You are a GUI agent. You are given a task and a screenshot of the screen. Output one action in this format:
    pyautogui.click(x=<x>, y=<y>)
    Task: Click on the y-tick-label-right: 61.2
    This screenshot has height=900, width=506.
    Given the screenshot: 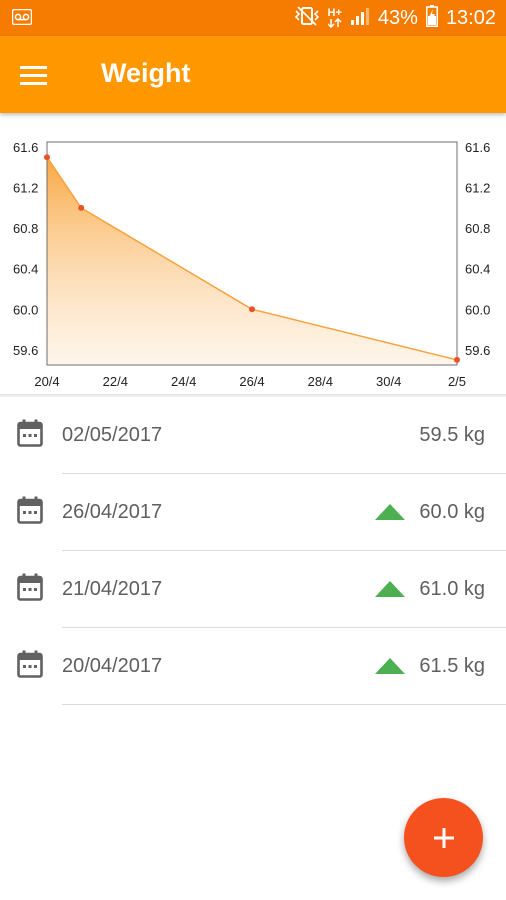 What is the action you would take?
    pyautogui.click(x=477, y=188)
    